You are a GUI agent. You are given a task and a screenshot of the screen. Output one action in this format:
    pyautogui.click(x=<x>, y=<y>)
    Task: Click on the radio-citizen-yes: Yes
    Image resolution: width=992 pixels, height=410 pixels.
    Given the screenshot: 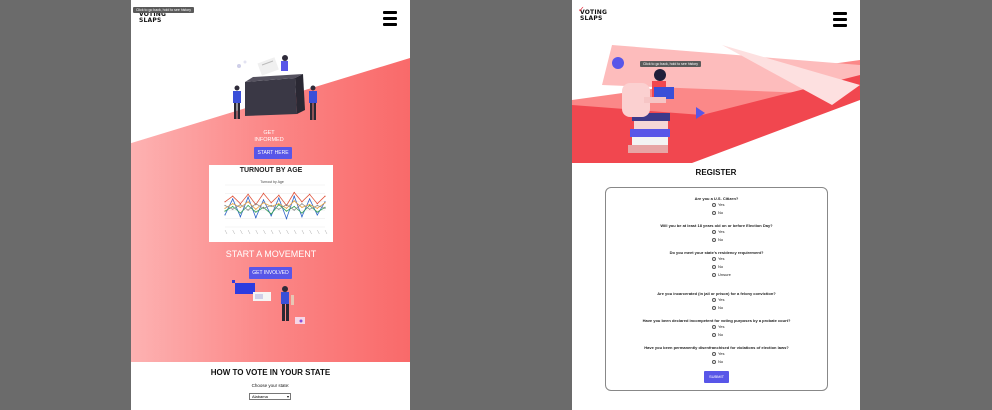 What is the action you would take?
    pyautogui.click(x=718, y=204)
    